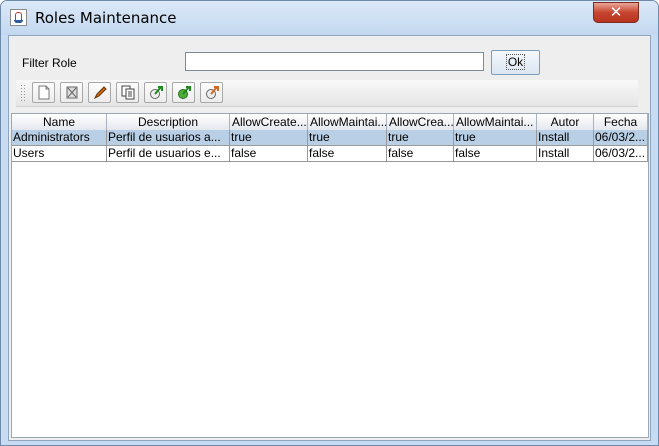 The image size is (659, 446). I want to click on assign-button, so click(155, 92).